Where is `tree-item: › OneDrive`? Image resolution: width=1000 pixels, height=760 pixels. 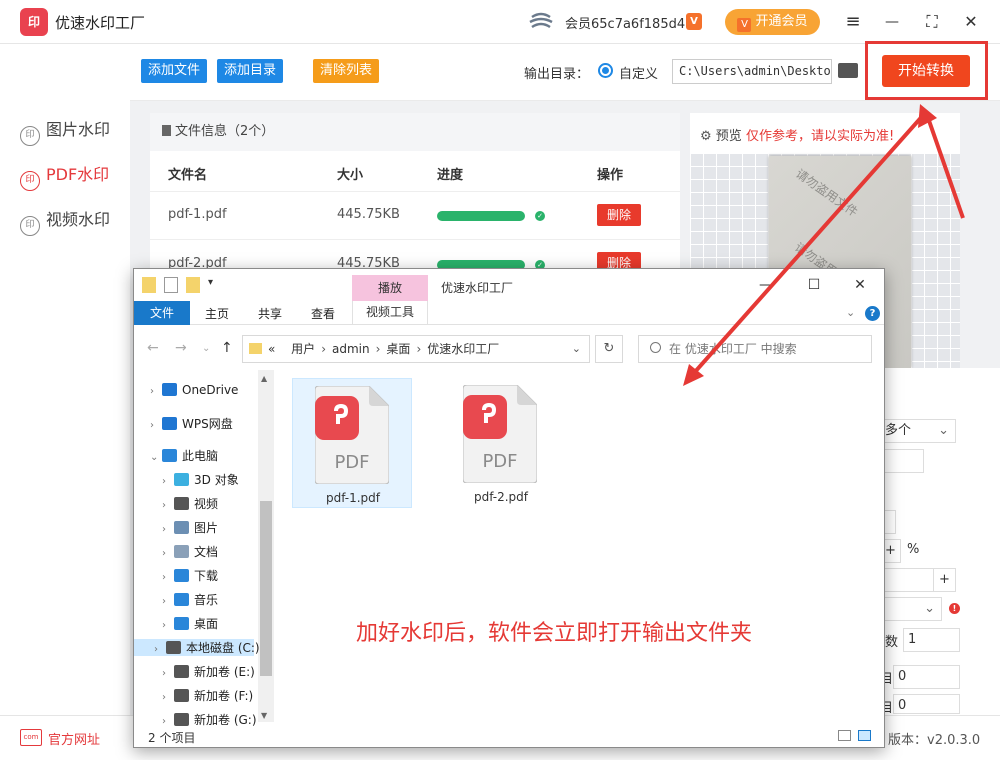
tree-item: › OneDrive is located at coordinates (190, 390).